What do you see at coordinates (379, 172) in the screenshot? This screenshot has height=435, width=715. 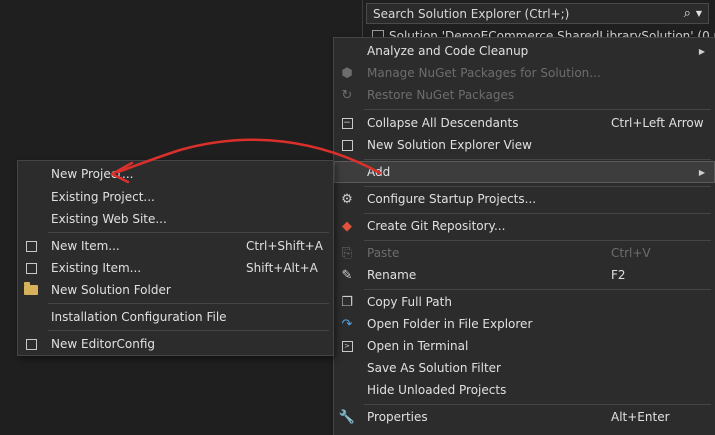 I see `menu-item-label: Add` at bounding box center [379, 172].